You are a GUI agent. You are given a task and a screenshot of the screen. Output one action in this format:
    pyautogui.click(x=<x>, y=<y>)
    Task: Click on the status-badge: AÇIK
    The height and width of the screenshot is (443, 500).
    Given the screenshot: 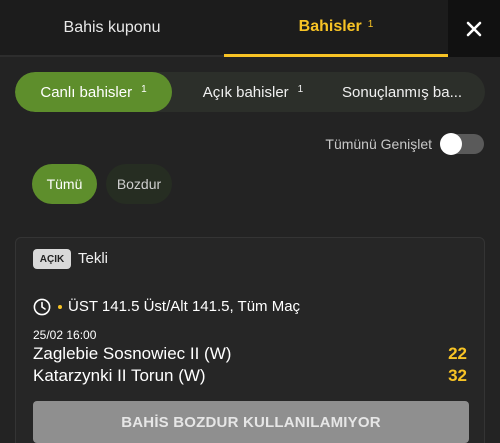 What is the action you would take?
    pyautogui.click(x=52, y=259)
    